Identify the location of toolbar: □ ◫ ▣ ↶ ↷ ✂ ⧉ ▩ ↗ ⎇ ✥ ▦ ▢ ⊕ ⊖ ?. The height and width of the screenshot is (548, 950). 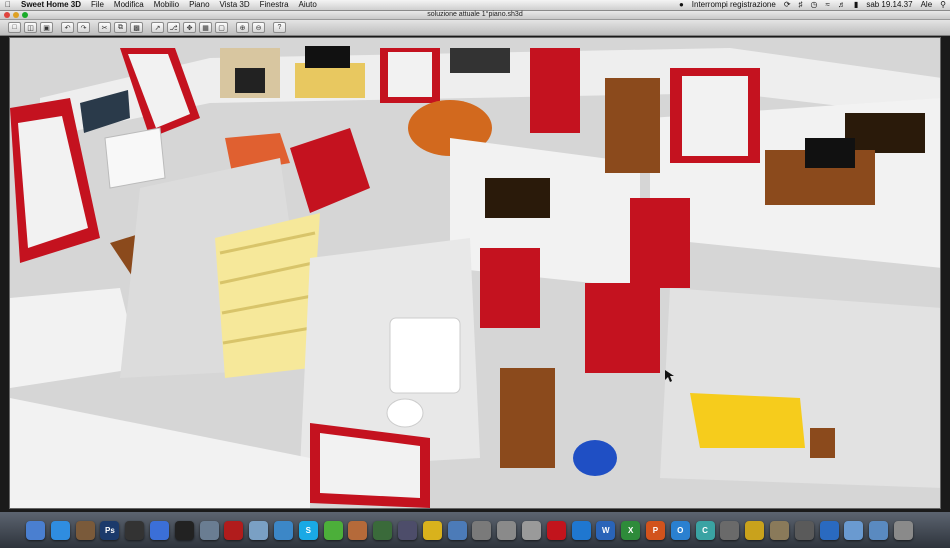
(475, 28).